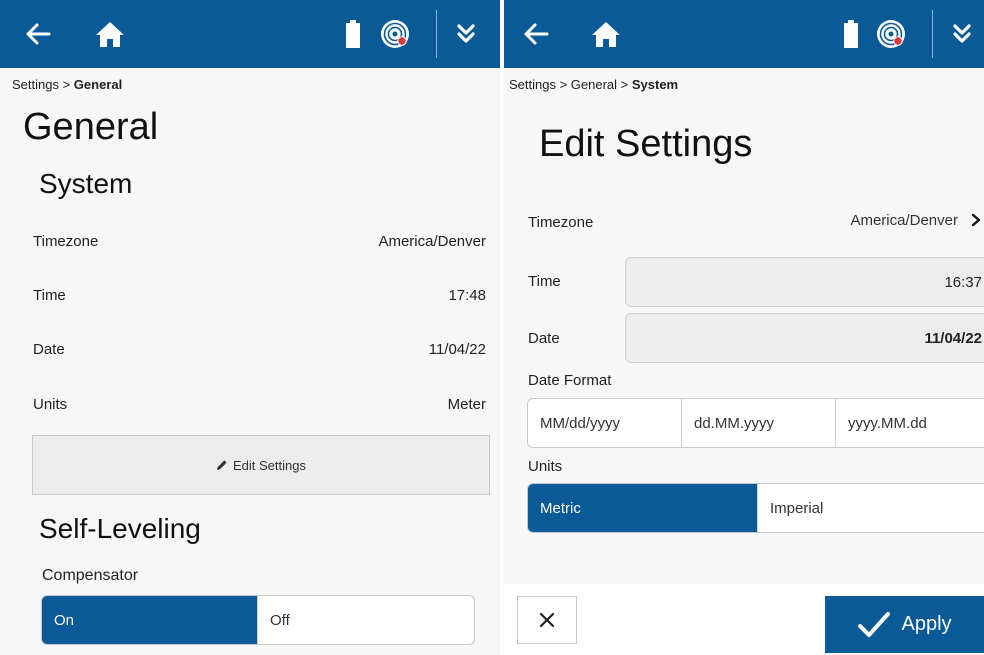  I want to click on page-title: General, so click(91, 127).